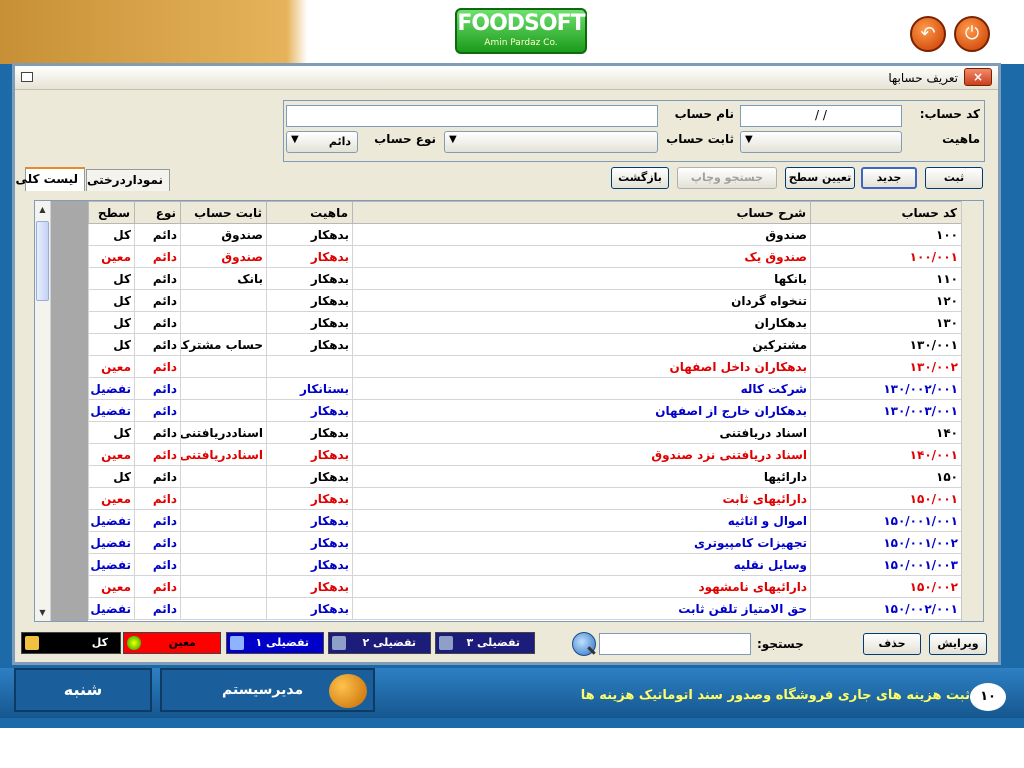  Describe the element at coordinates (886, 366) in the screenshot. I see `cell-code: ۱۳۰/۰۰۲` at that location.